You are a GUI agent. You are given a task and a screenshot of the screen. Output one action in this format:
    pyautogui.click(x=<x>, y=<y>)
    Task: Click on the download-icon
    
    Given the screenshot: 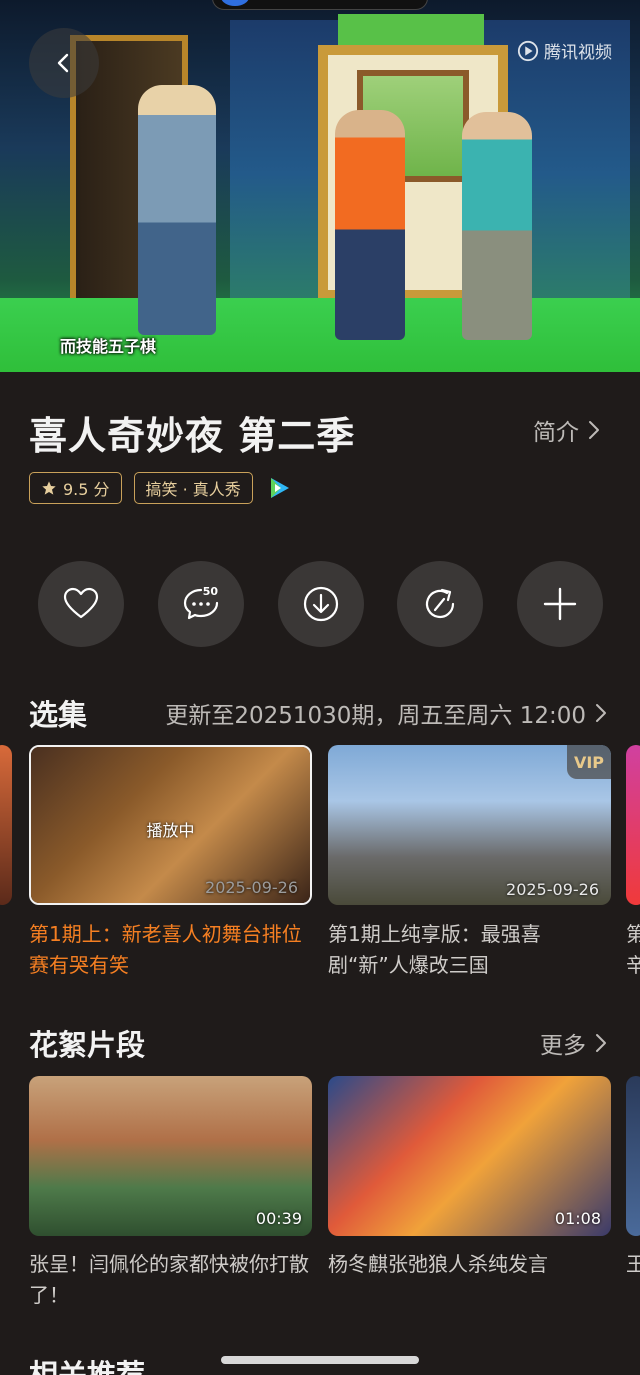 What is the action you would take?
    pyautogui.click(x=320, y=604)
    